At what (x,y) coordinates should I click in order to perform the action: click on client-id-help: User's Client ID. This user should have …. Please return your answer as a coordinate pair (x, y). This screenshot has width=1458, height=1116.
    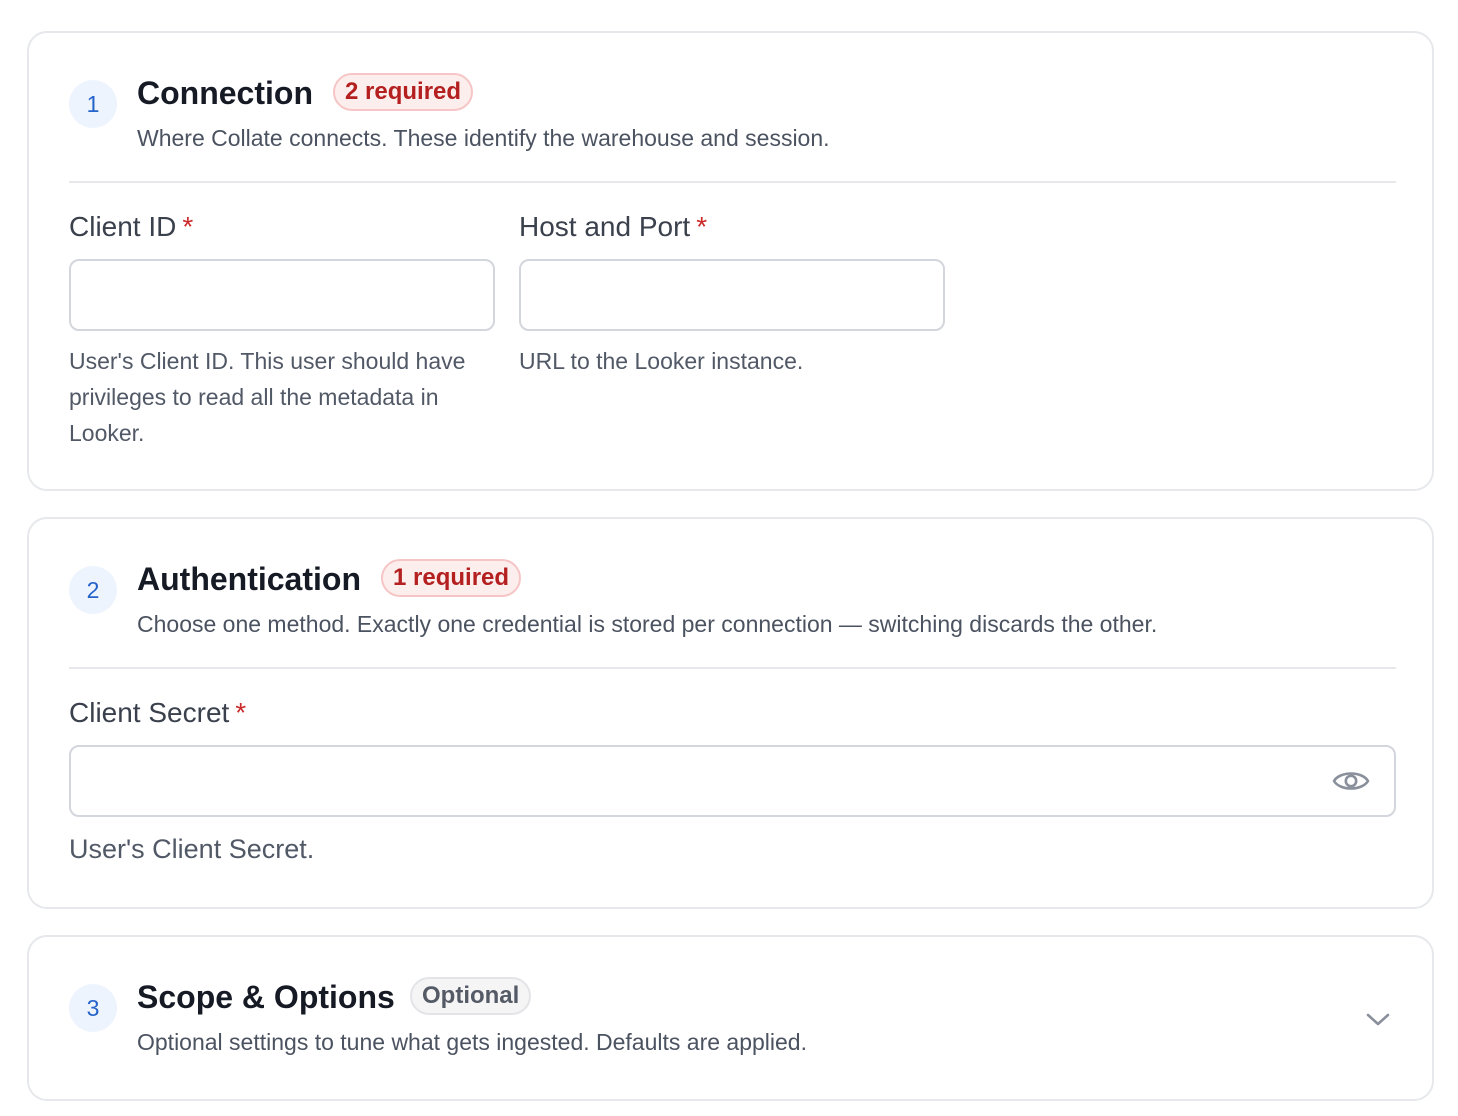
    Looking at the image, I should click on (267, 397).